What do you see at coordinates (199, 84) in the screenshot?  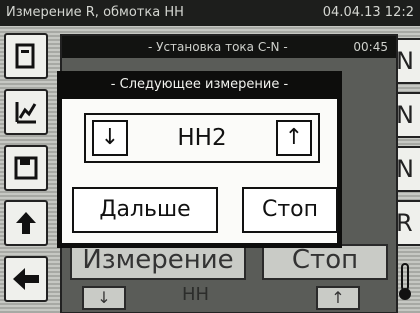 I see `dialog-title: - Следующее измерение -` at bounding box center [199, 84].